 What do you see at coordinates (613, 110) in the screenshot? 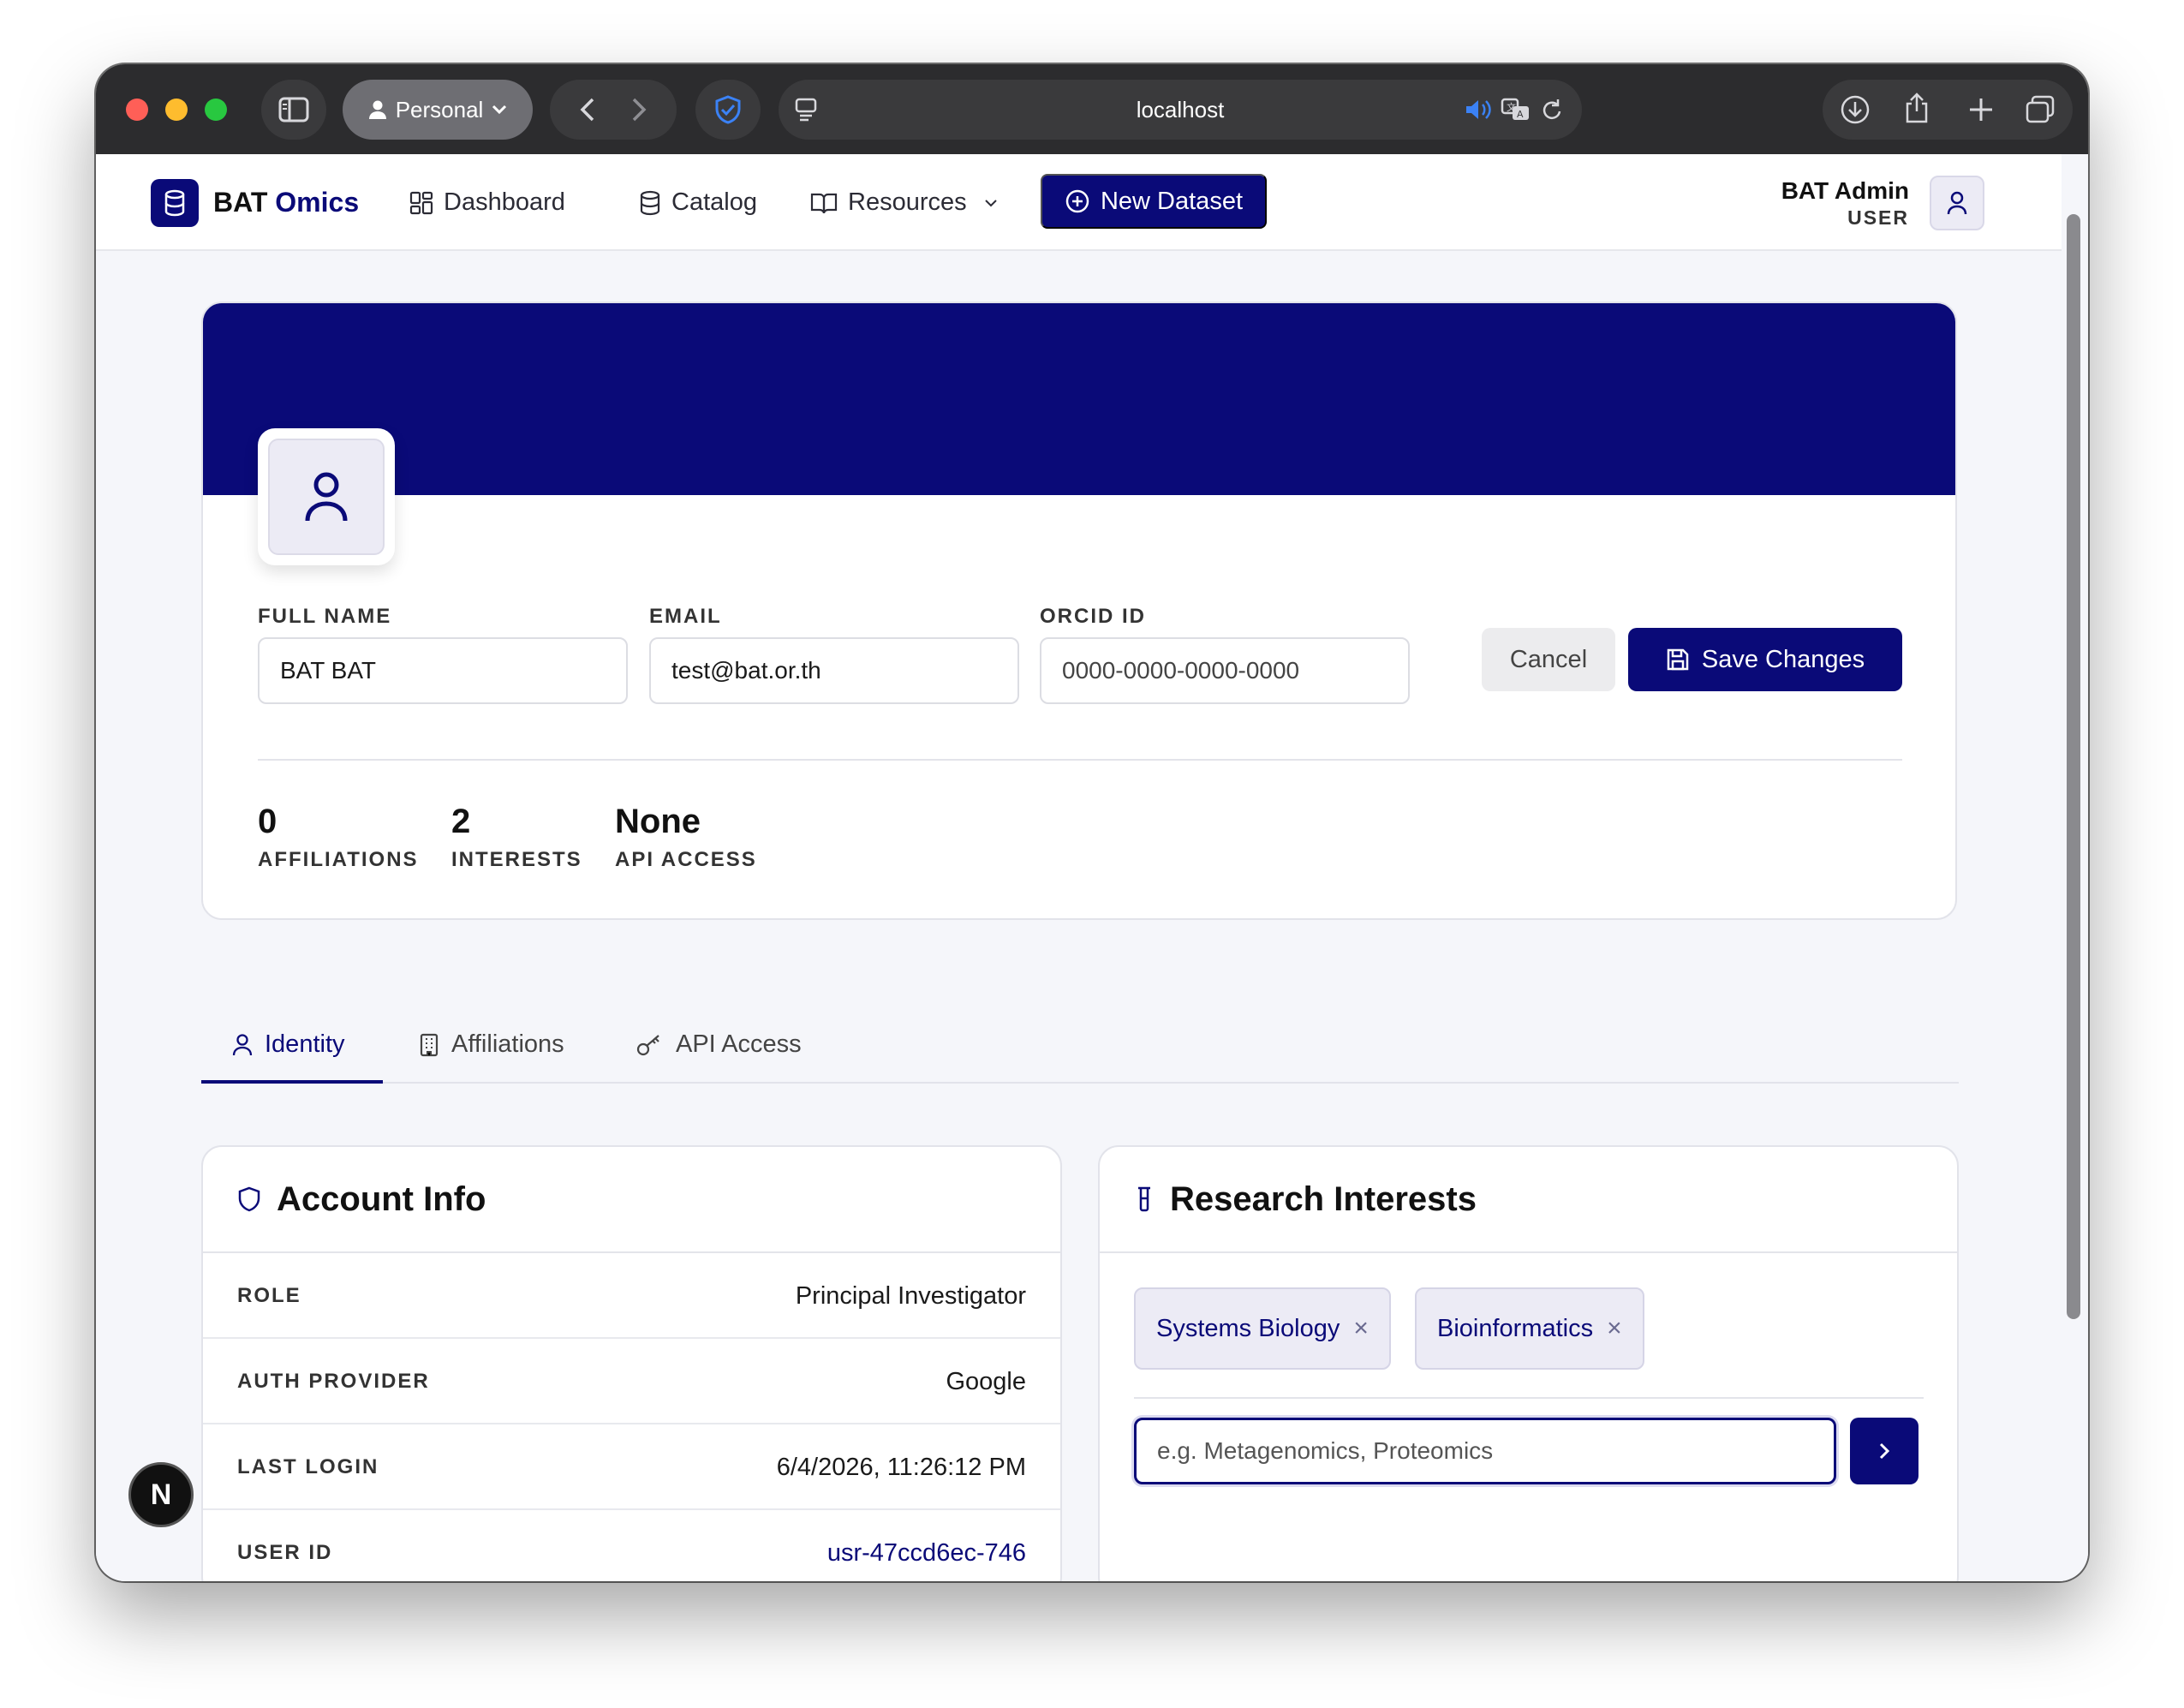
I see `history-nav-group` at bounding box center [613, 110].